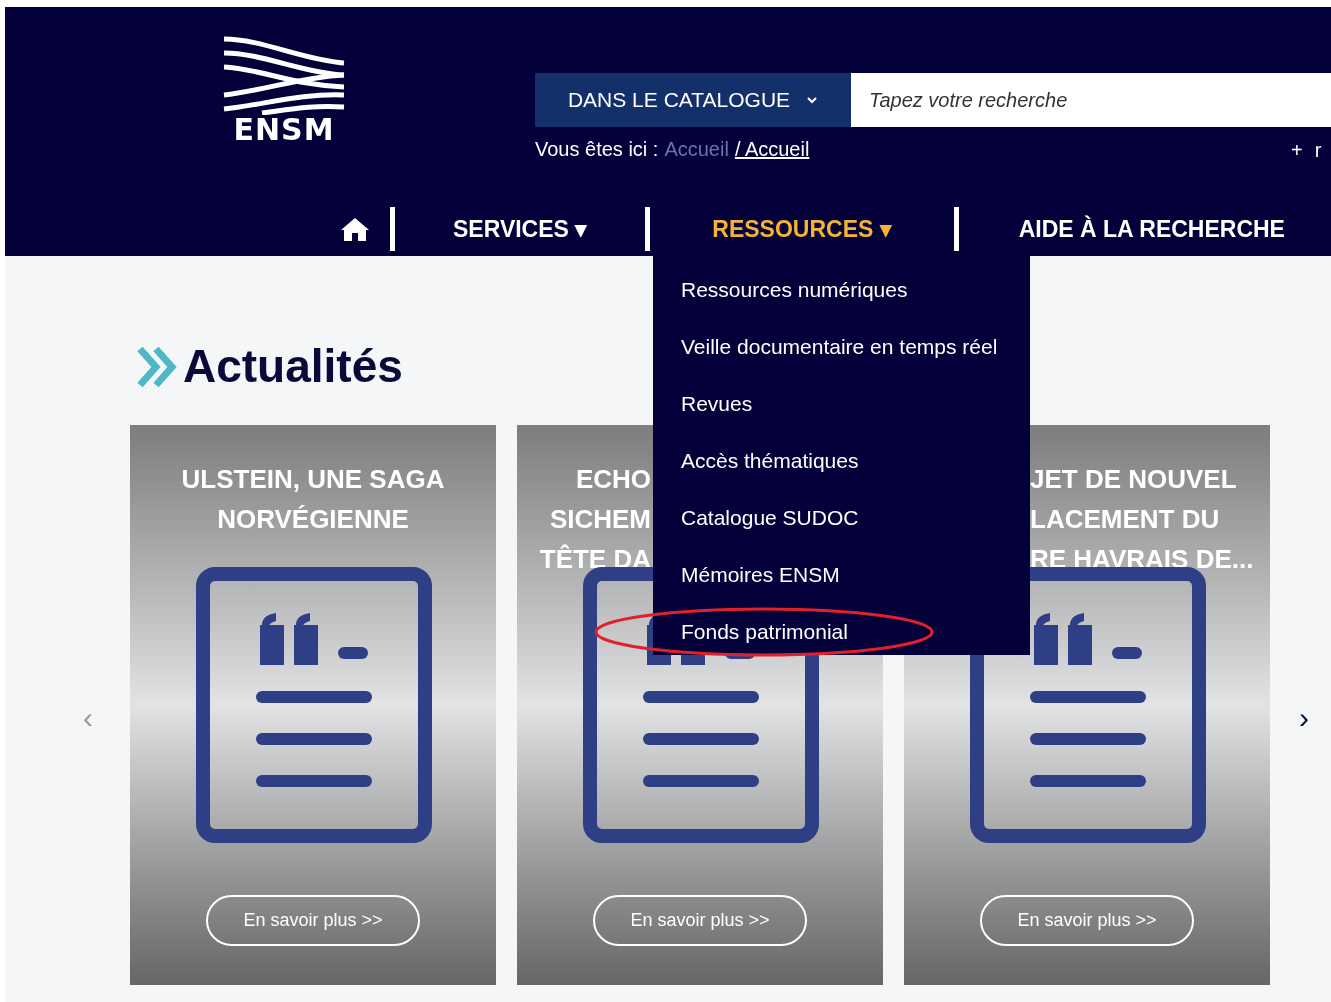 Image resolution: width=1331 pixels, height=1002 pixels. I want to click on dropdown-item: Veille documentaire en temps réel, so click(839, 346).